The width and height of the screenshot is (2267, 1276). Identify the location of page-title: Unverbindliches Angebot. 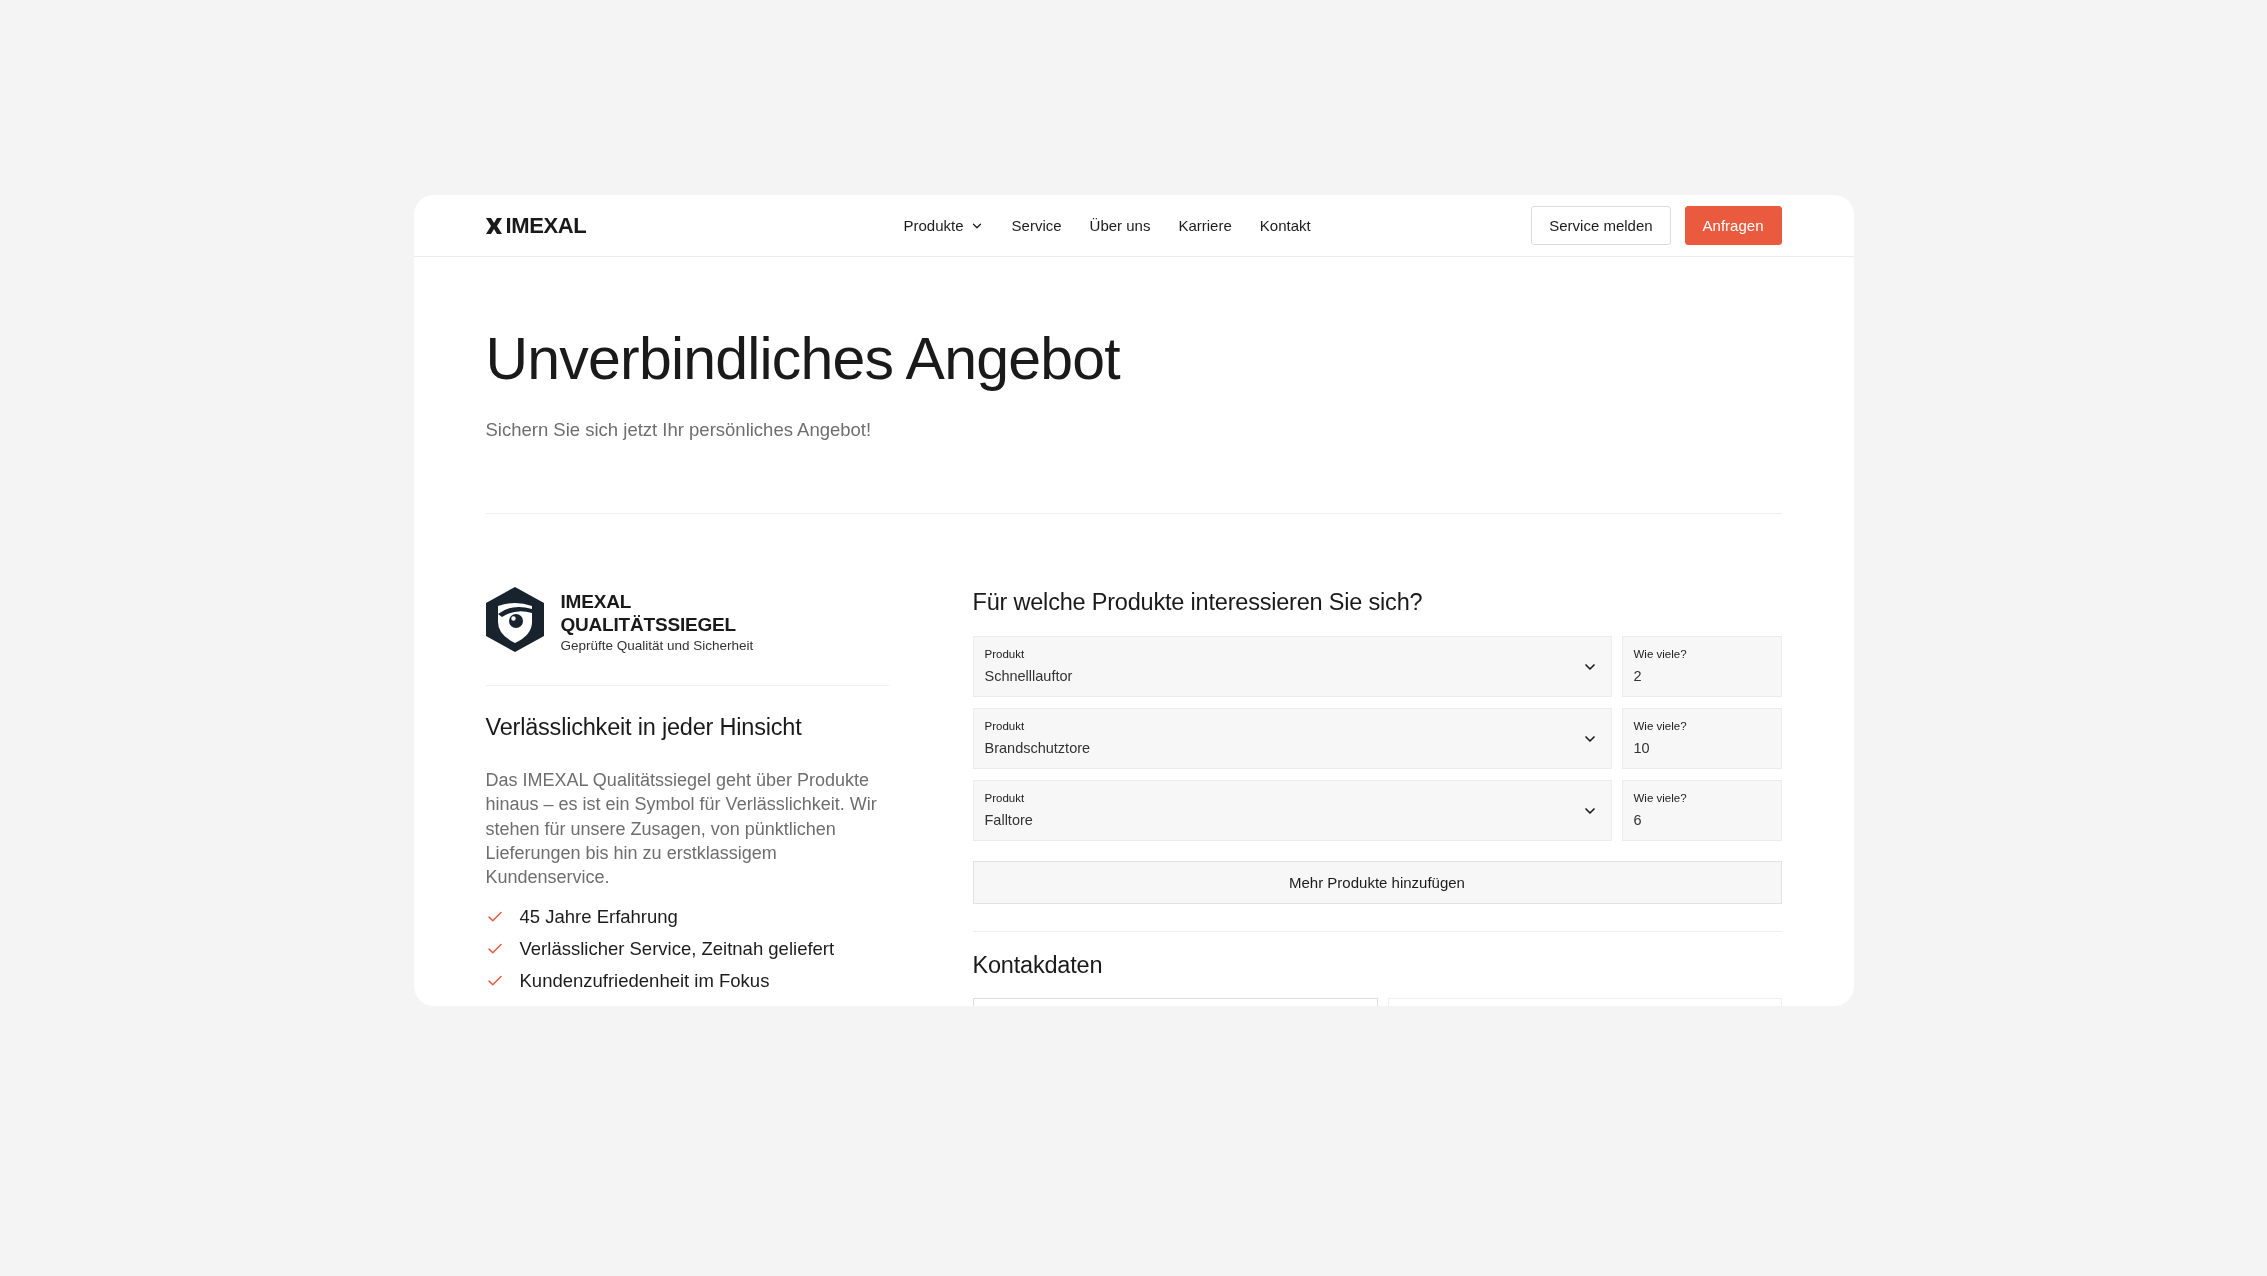
(803, 359).